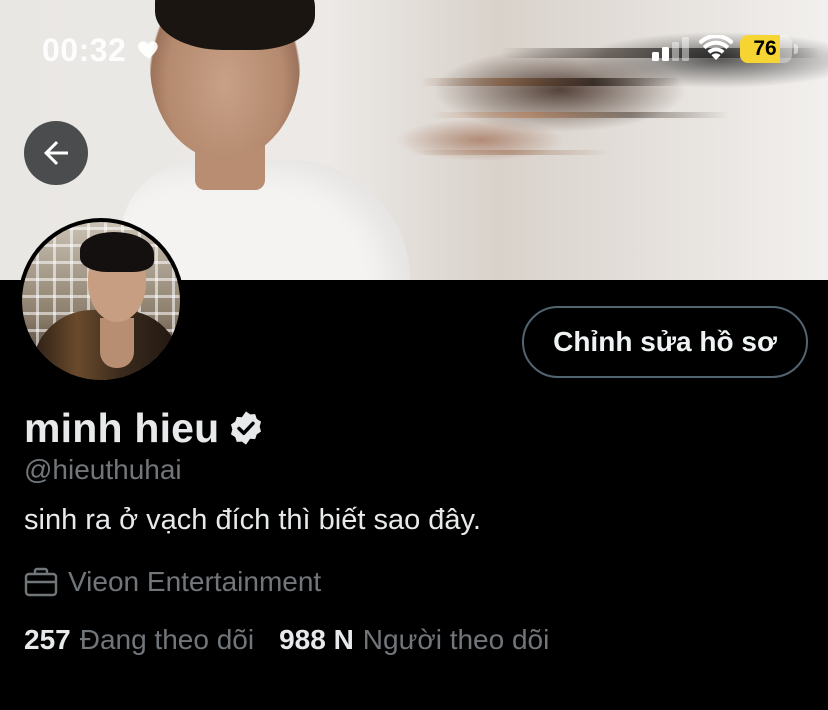 The height and width of the screenshot is (710, 828). I want to click on followers-label: Người theo dõi, so click(456, 639).